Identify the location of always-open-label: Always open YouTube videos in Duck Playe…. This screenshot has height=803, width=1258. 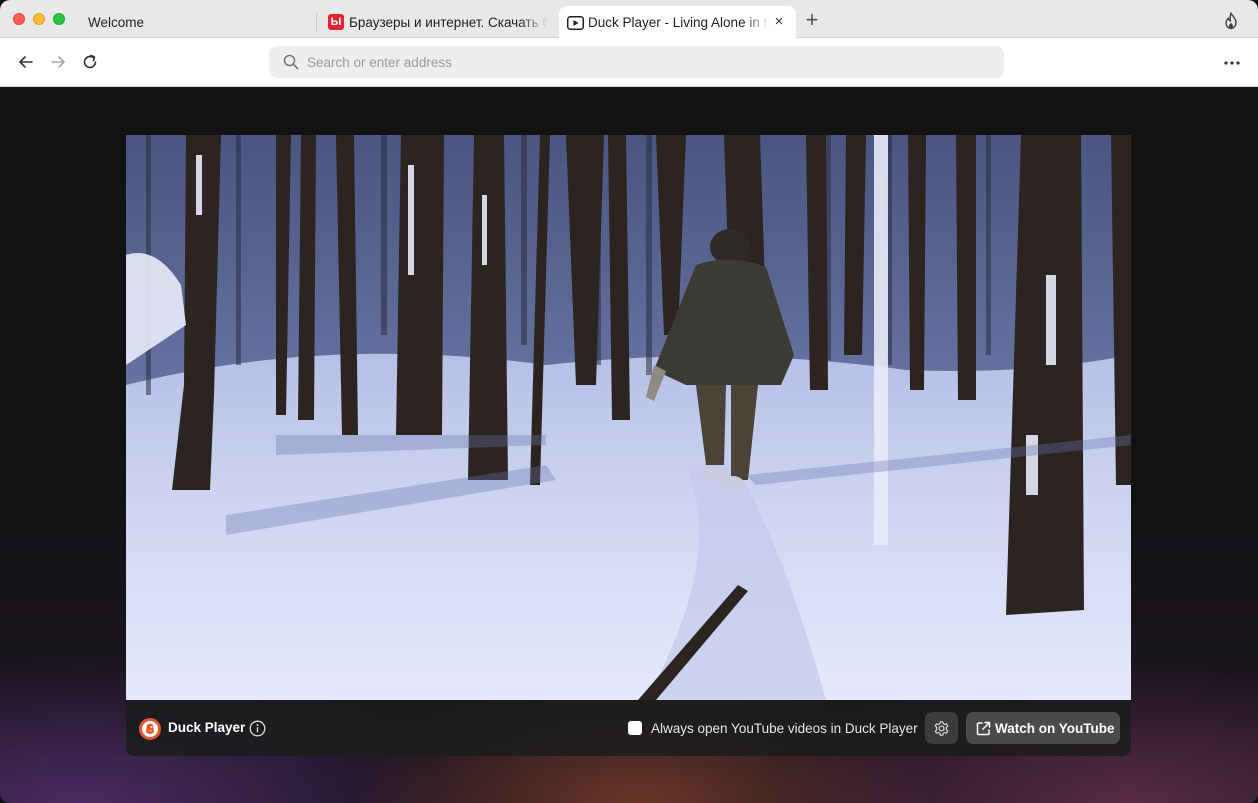
(784, 728).